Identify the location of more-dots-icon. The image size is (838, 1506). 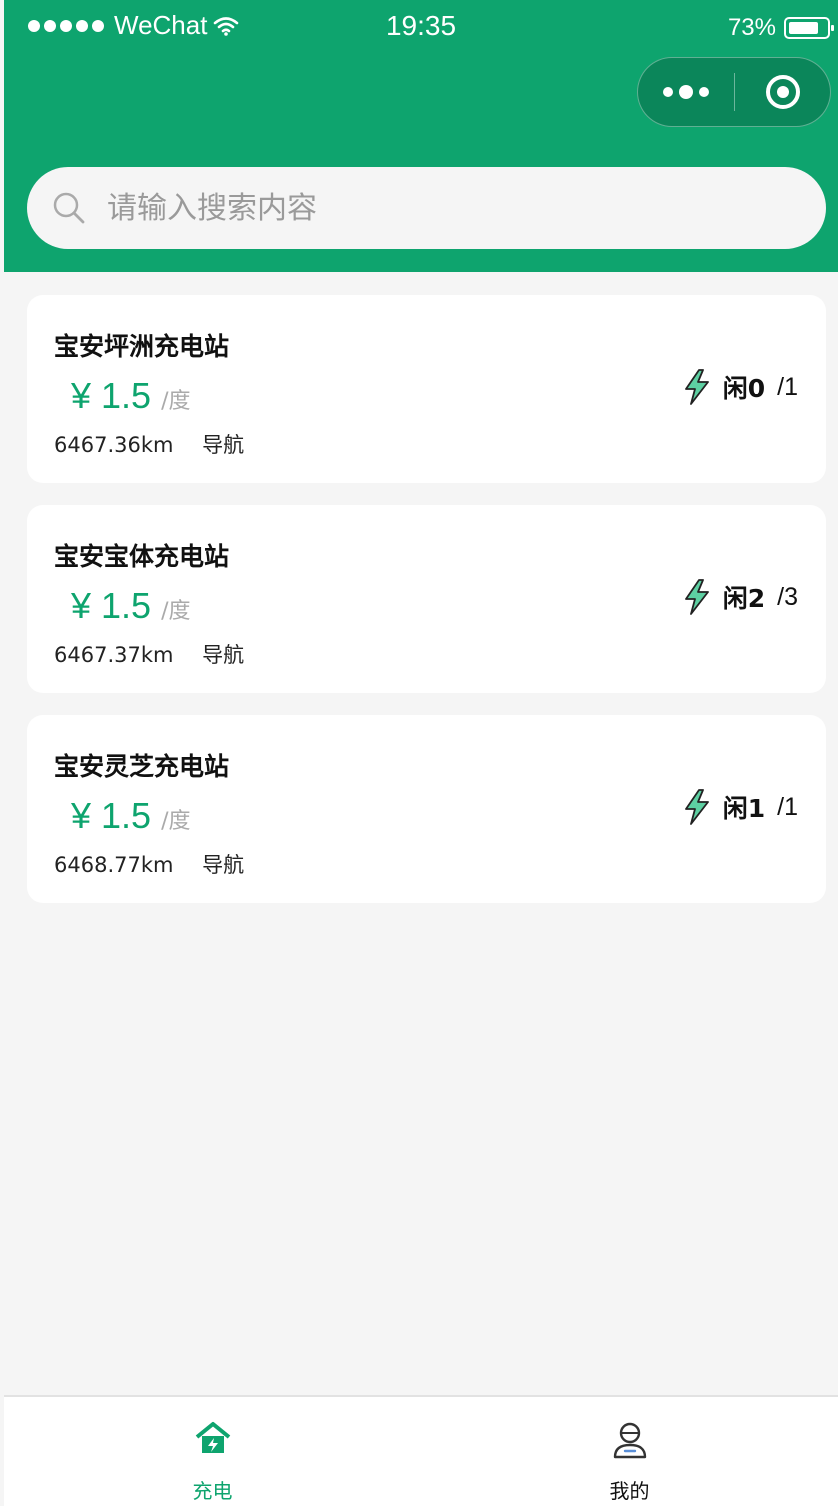
(686, 92).